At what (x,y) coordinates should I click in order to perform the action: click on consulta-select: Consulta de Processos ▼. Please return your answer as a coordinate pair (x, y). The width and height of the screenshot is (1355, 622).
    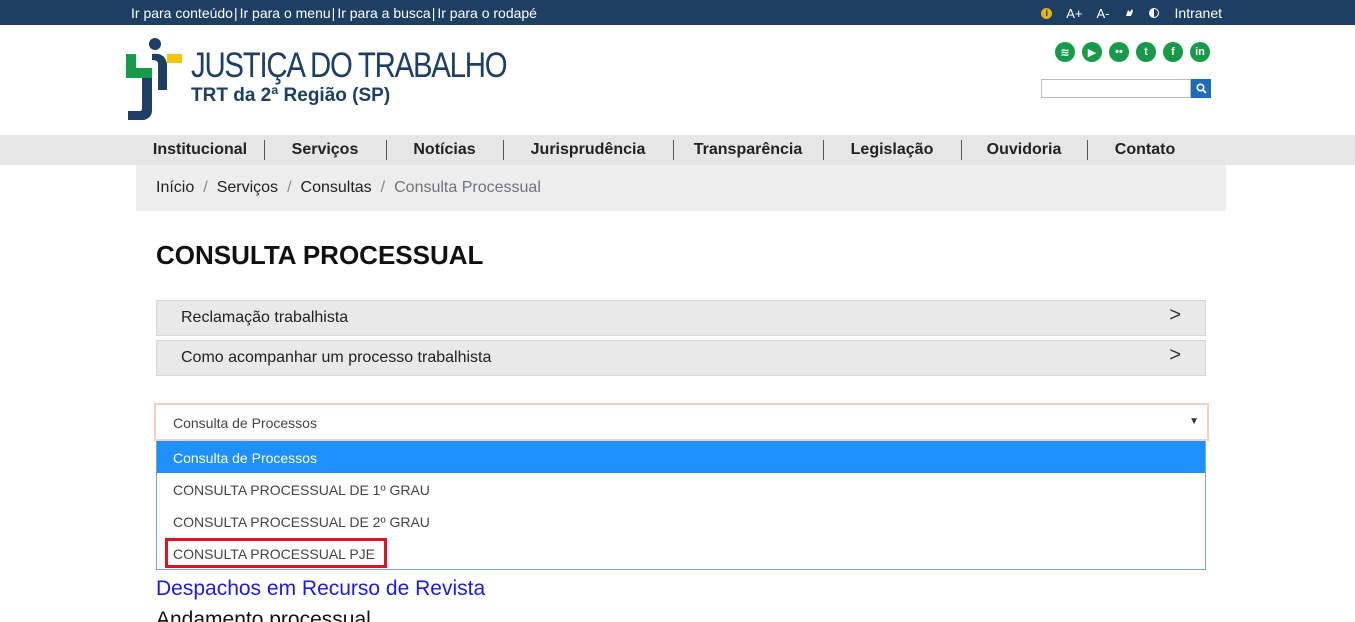
    Looking at the image, I should click on (681, 422).